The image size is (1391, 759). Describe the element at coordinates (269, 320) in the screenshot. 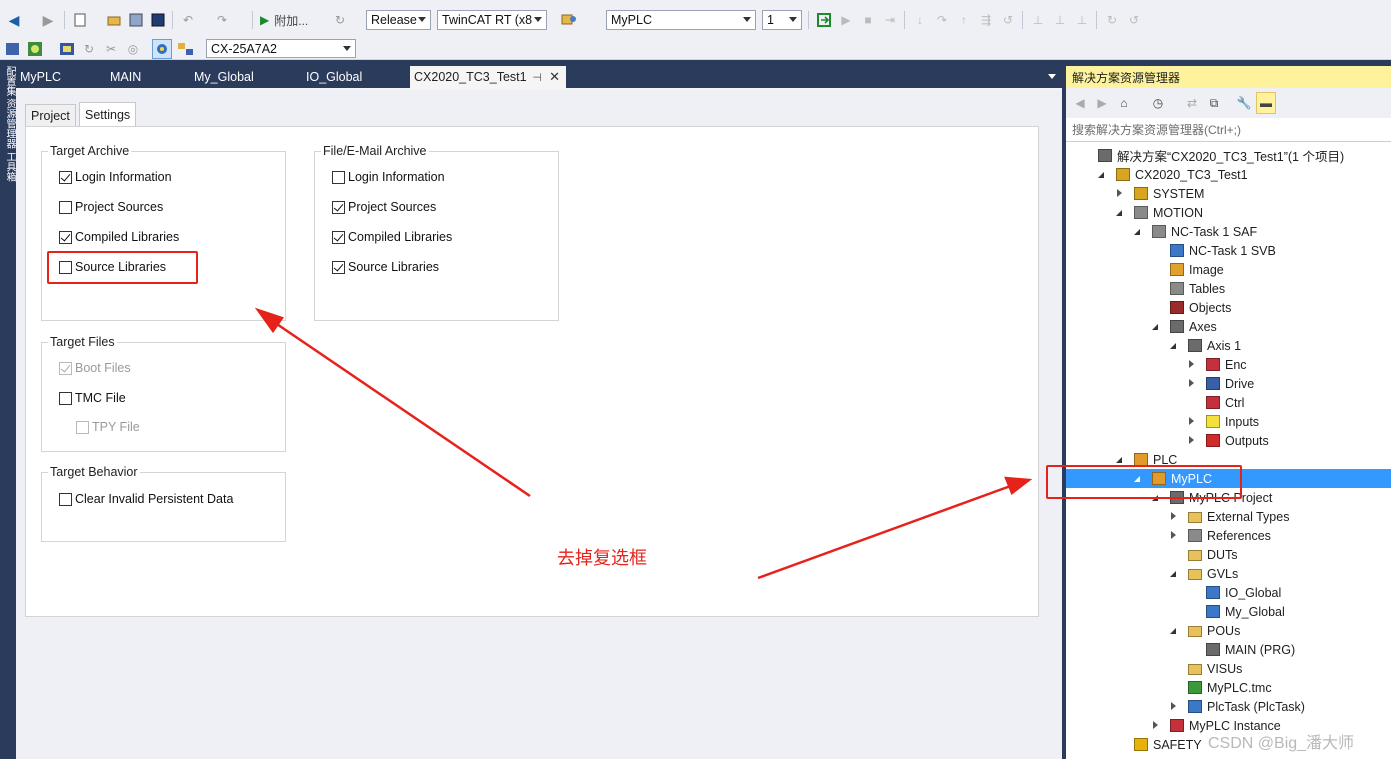

I see `arrow-head-left` at that location.